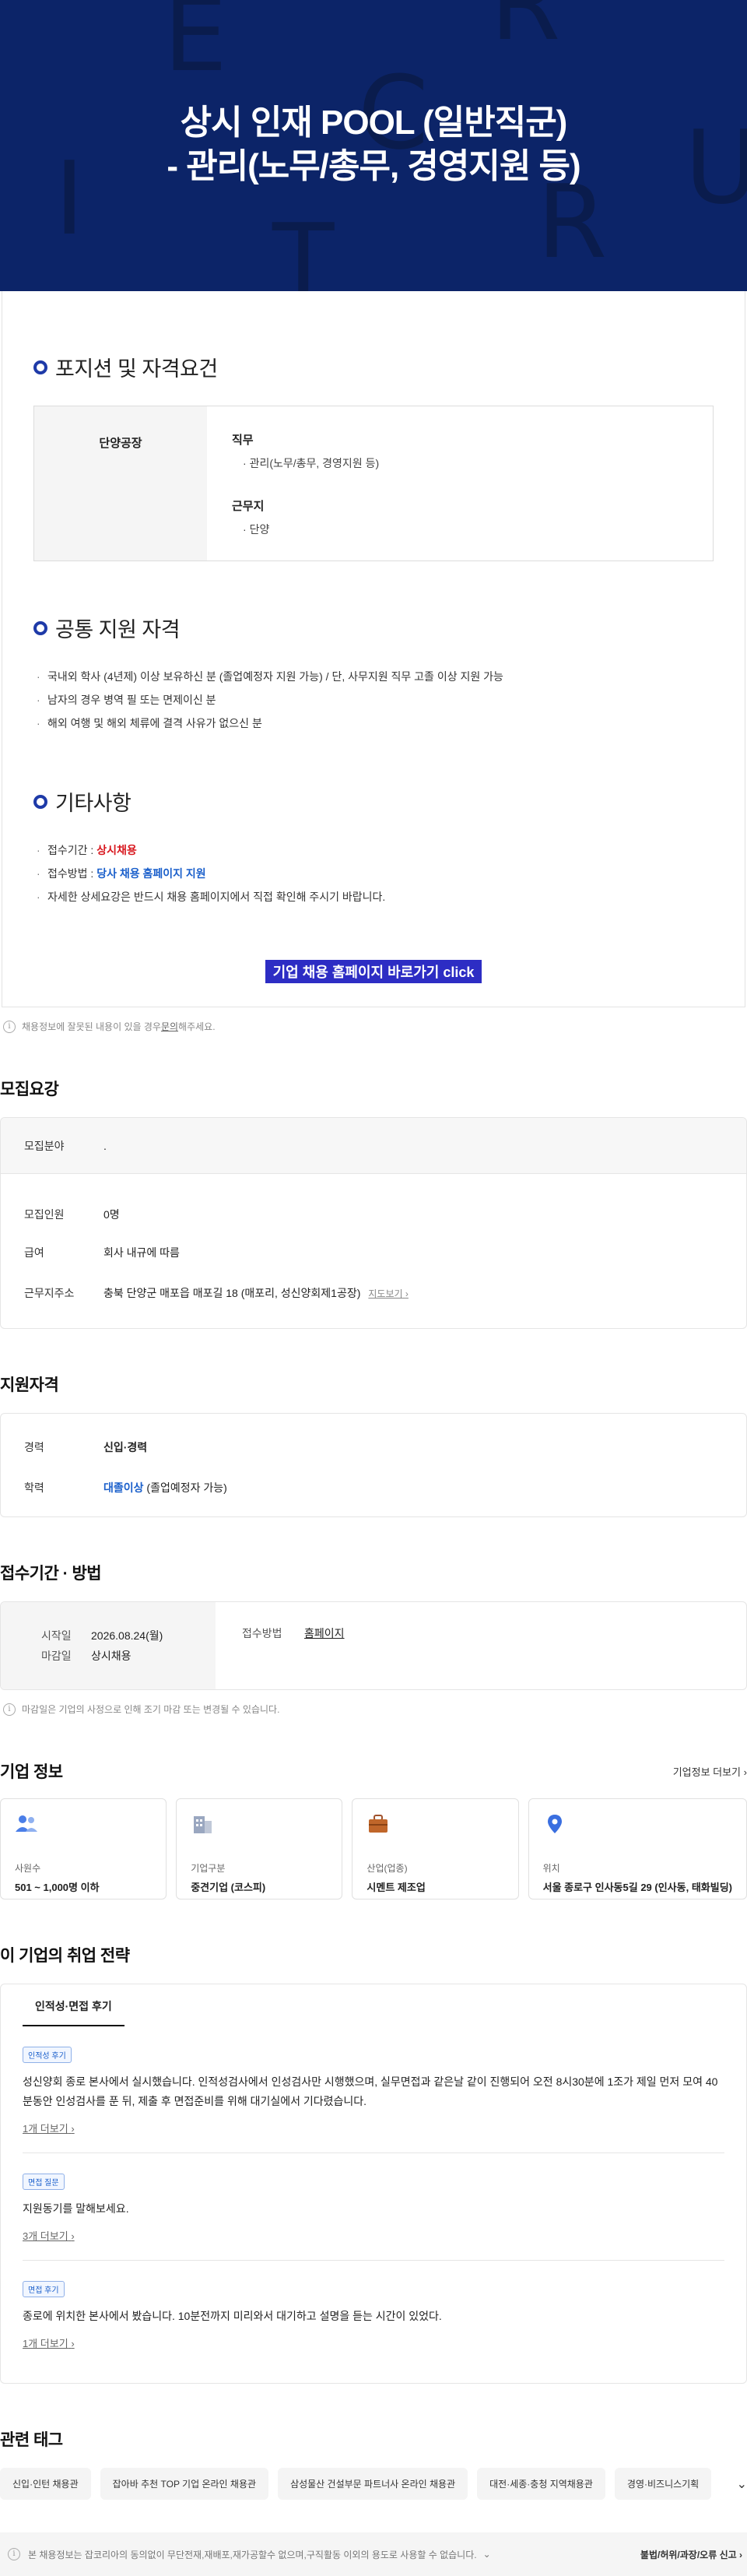 This screenshot has height=2576, width=747. Describe the element at coordinates (169, 1026) in the screenshot. I see `inquiry-link: 문의` at that location.